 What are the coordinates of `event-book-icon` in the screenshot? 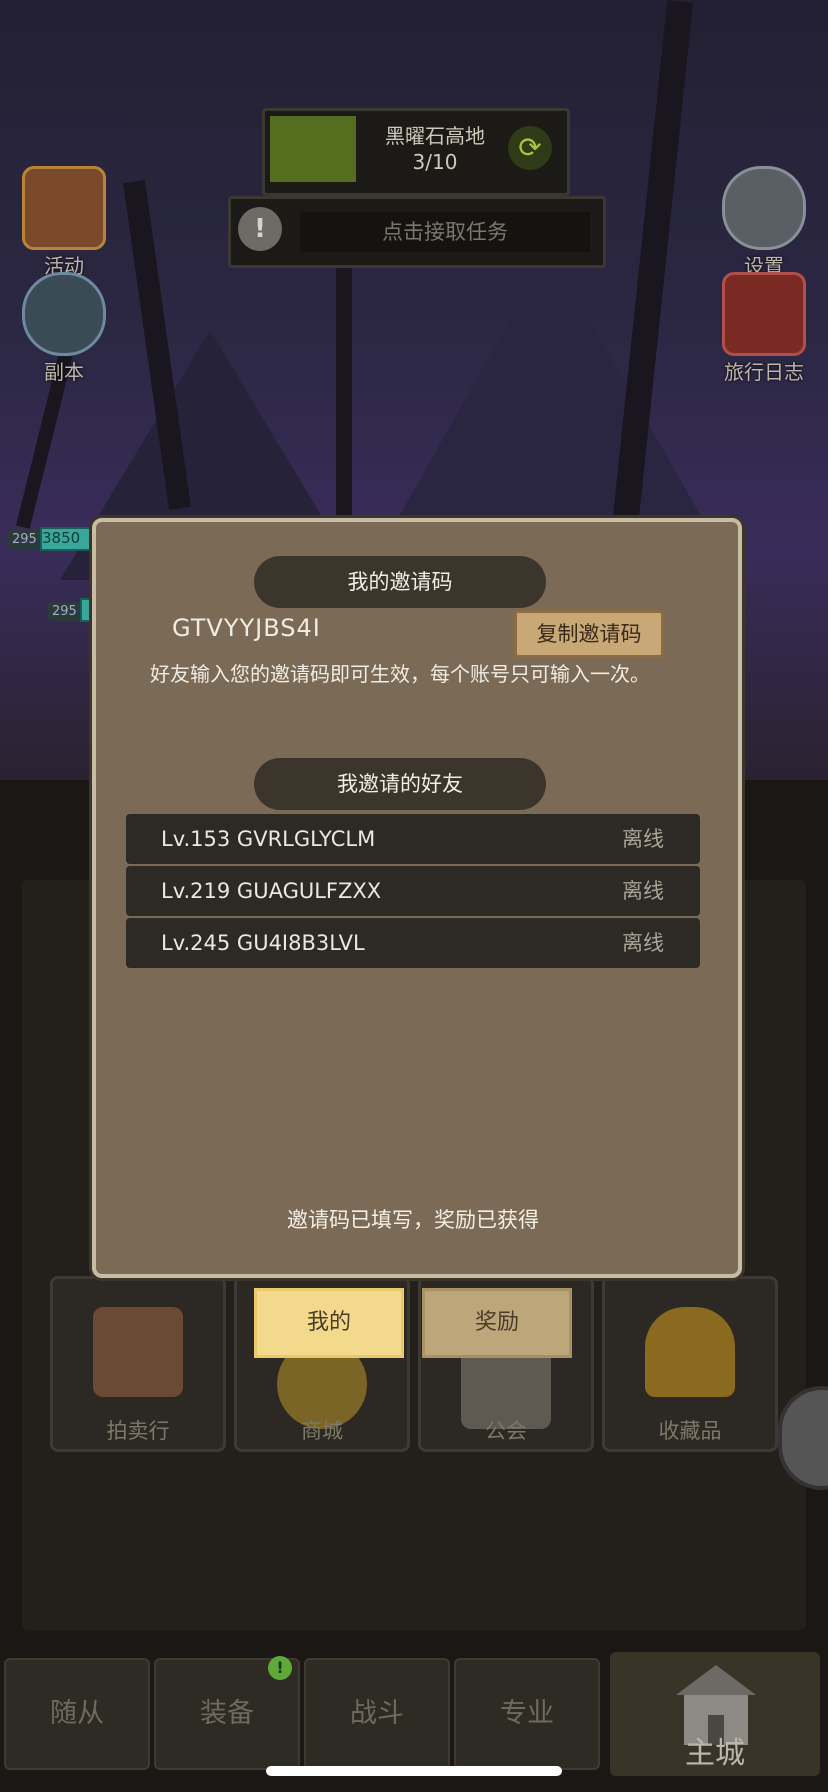 It's located at (64, 208).